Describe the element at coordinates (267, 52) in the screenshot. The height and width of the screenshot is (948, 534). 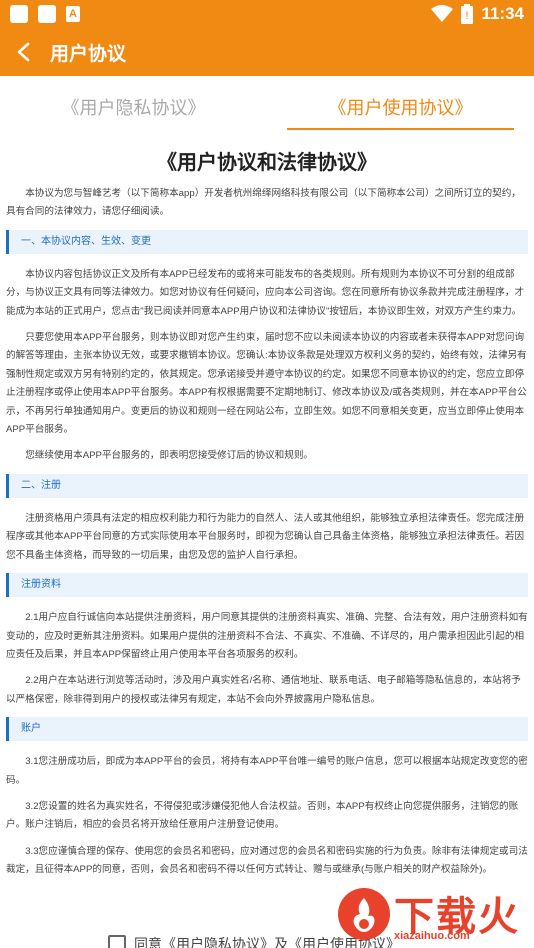
I see `app-bar: 用户协议` at that location.